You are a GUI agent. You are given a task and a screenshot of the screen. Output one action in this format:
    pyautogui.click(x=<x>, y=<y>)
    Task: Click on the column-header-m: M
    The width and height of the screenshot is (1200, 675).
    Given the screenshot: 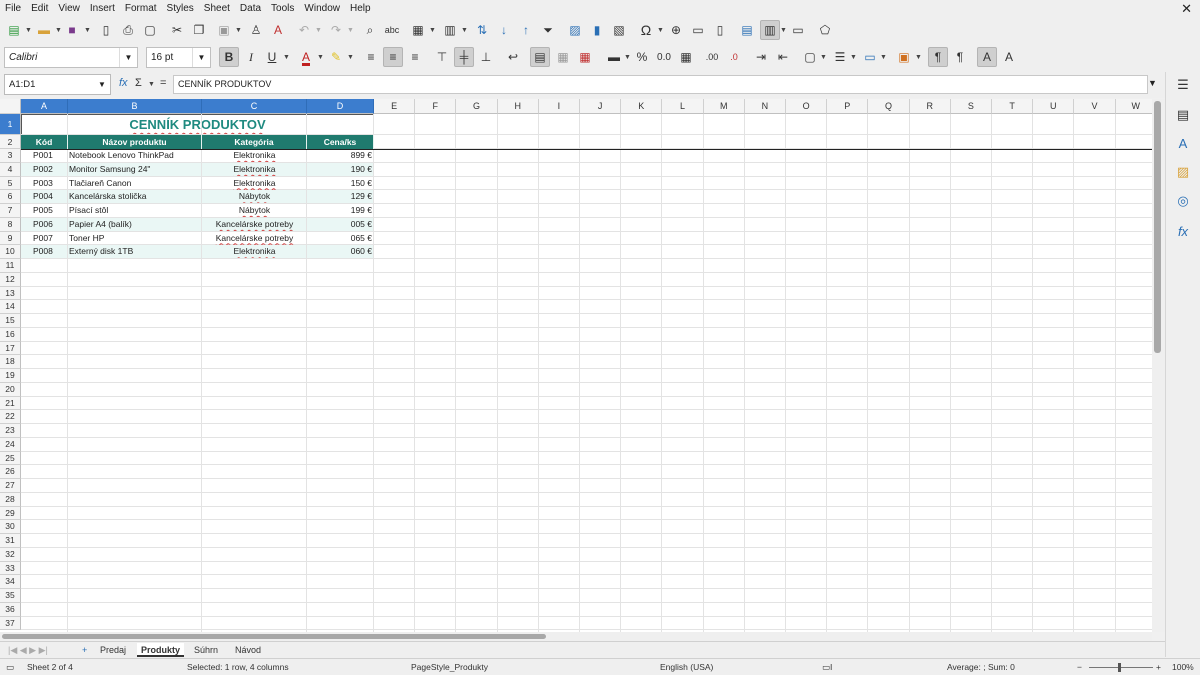 What is the action you would take?
    pyautogui.click(x=724, y=106)
    